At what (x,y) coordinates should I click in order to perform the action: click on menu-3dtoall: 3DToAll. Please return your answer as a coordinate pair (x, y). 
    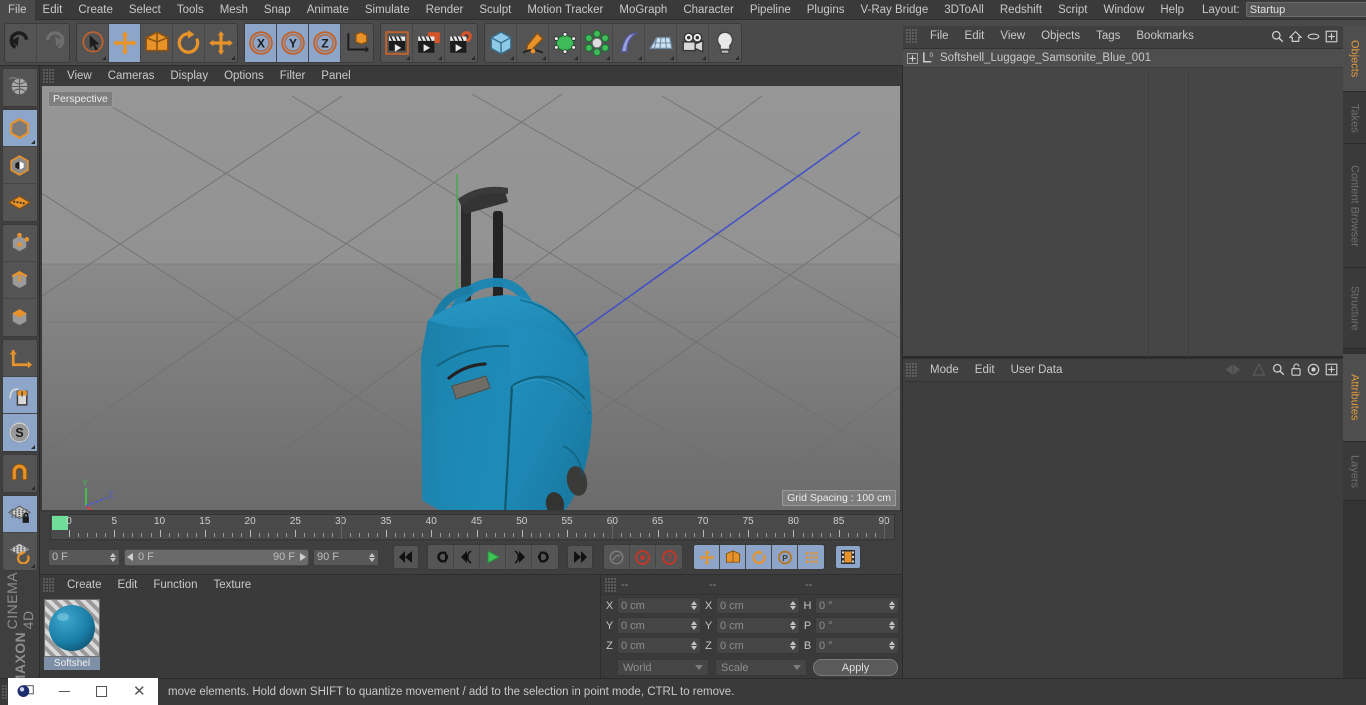
    Looking at the image, I should click on (964, 10).